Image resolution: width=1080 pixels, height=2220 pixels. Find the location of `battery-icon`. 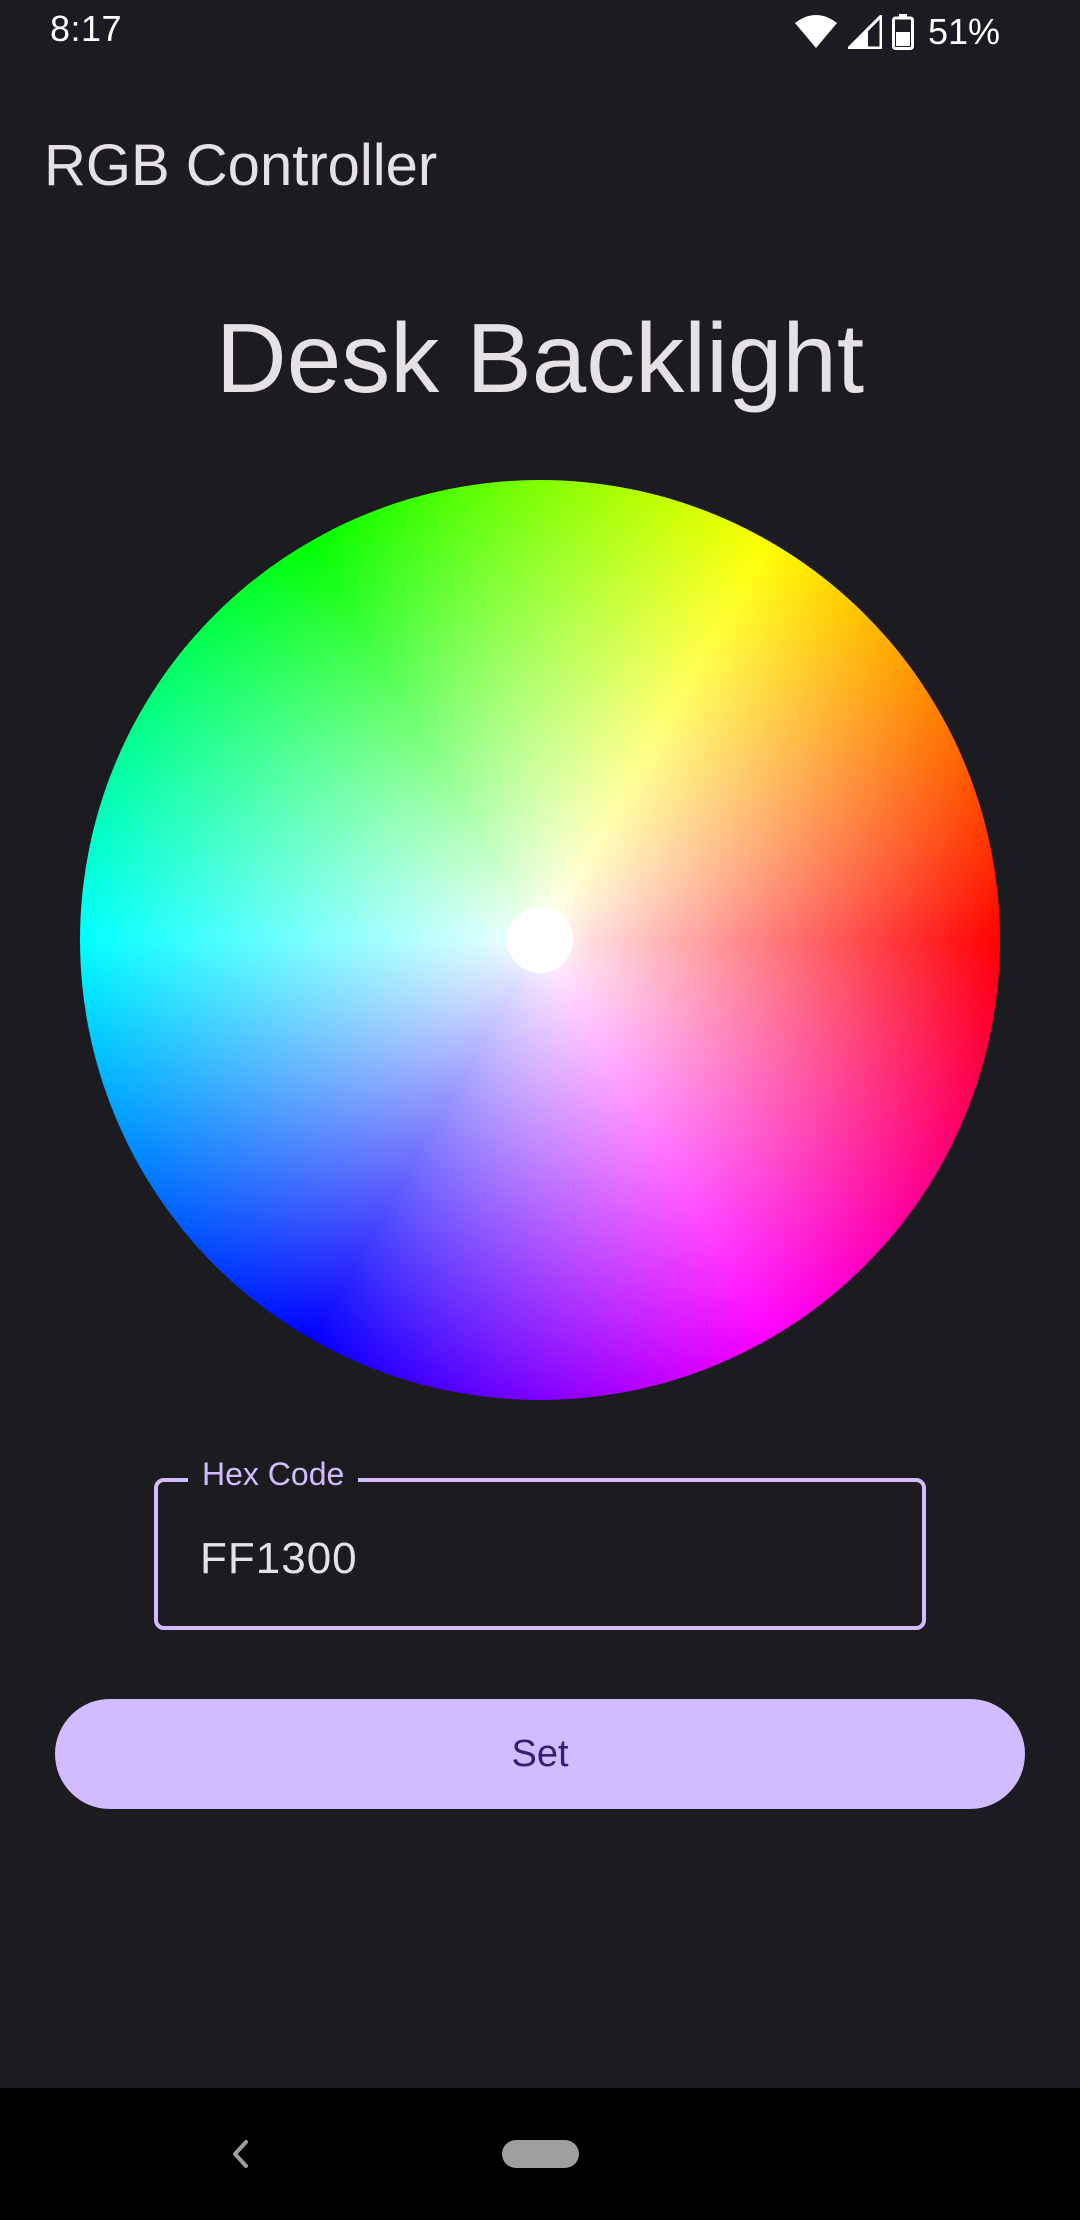

battery-icon is located at coordinates (902, 32).